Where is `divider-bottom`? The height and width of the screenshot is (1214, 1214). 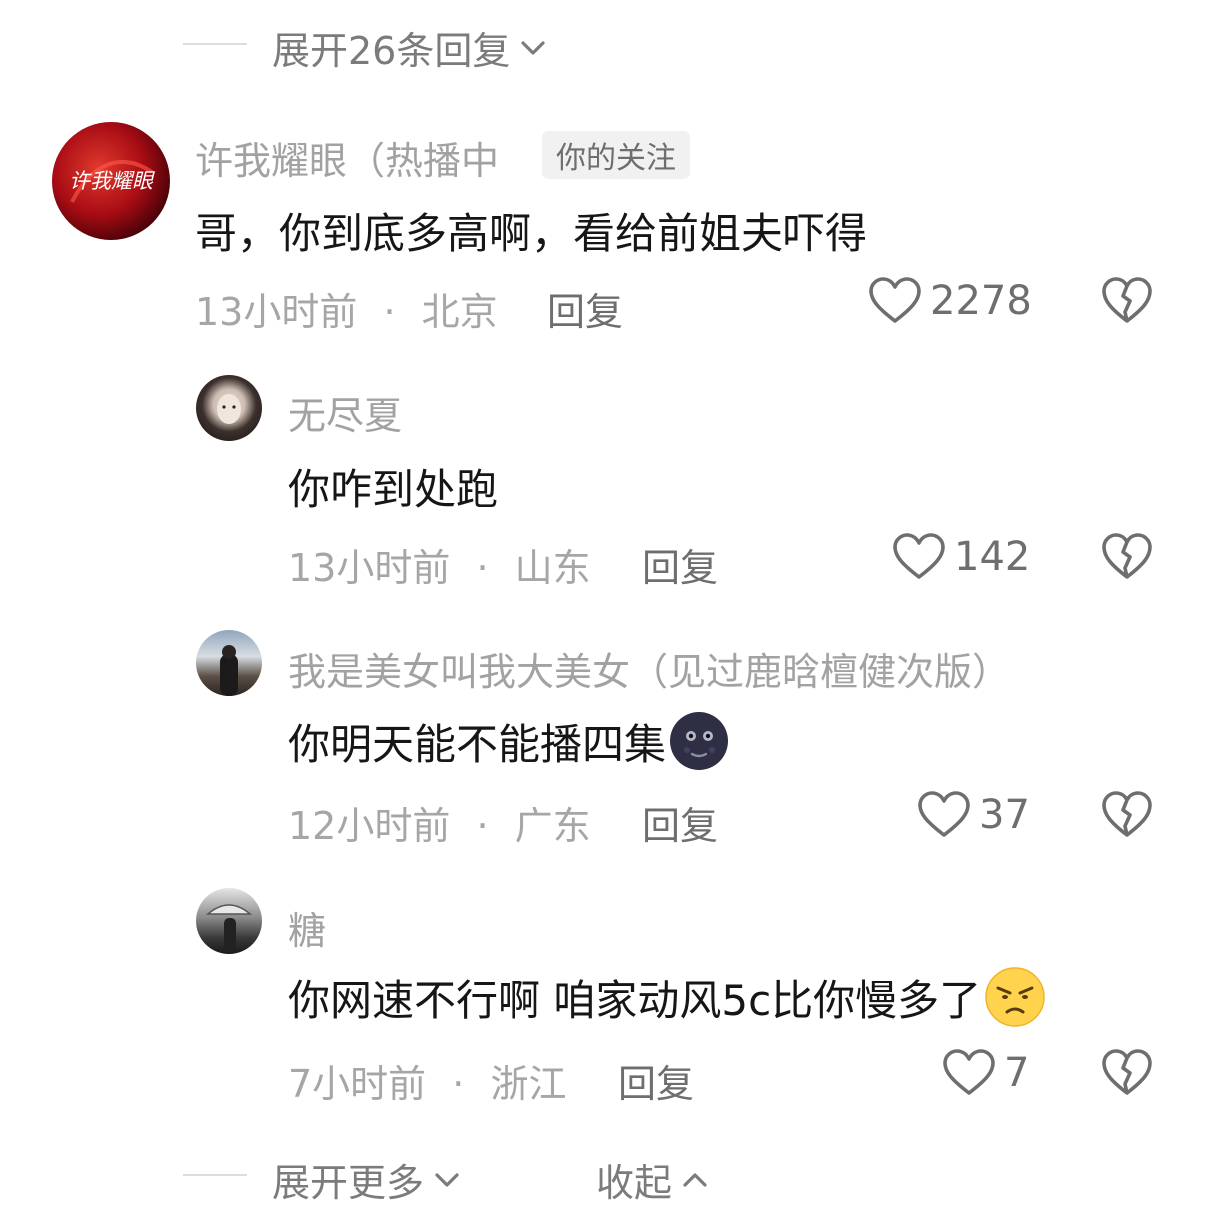
divider-bottom is located at coordinates (215, 1175).